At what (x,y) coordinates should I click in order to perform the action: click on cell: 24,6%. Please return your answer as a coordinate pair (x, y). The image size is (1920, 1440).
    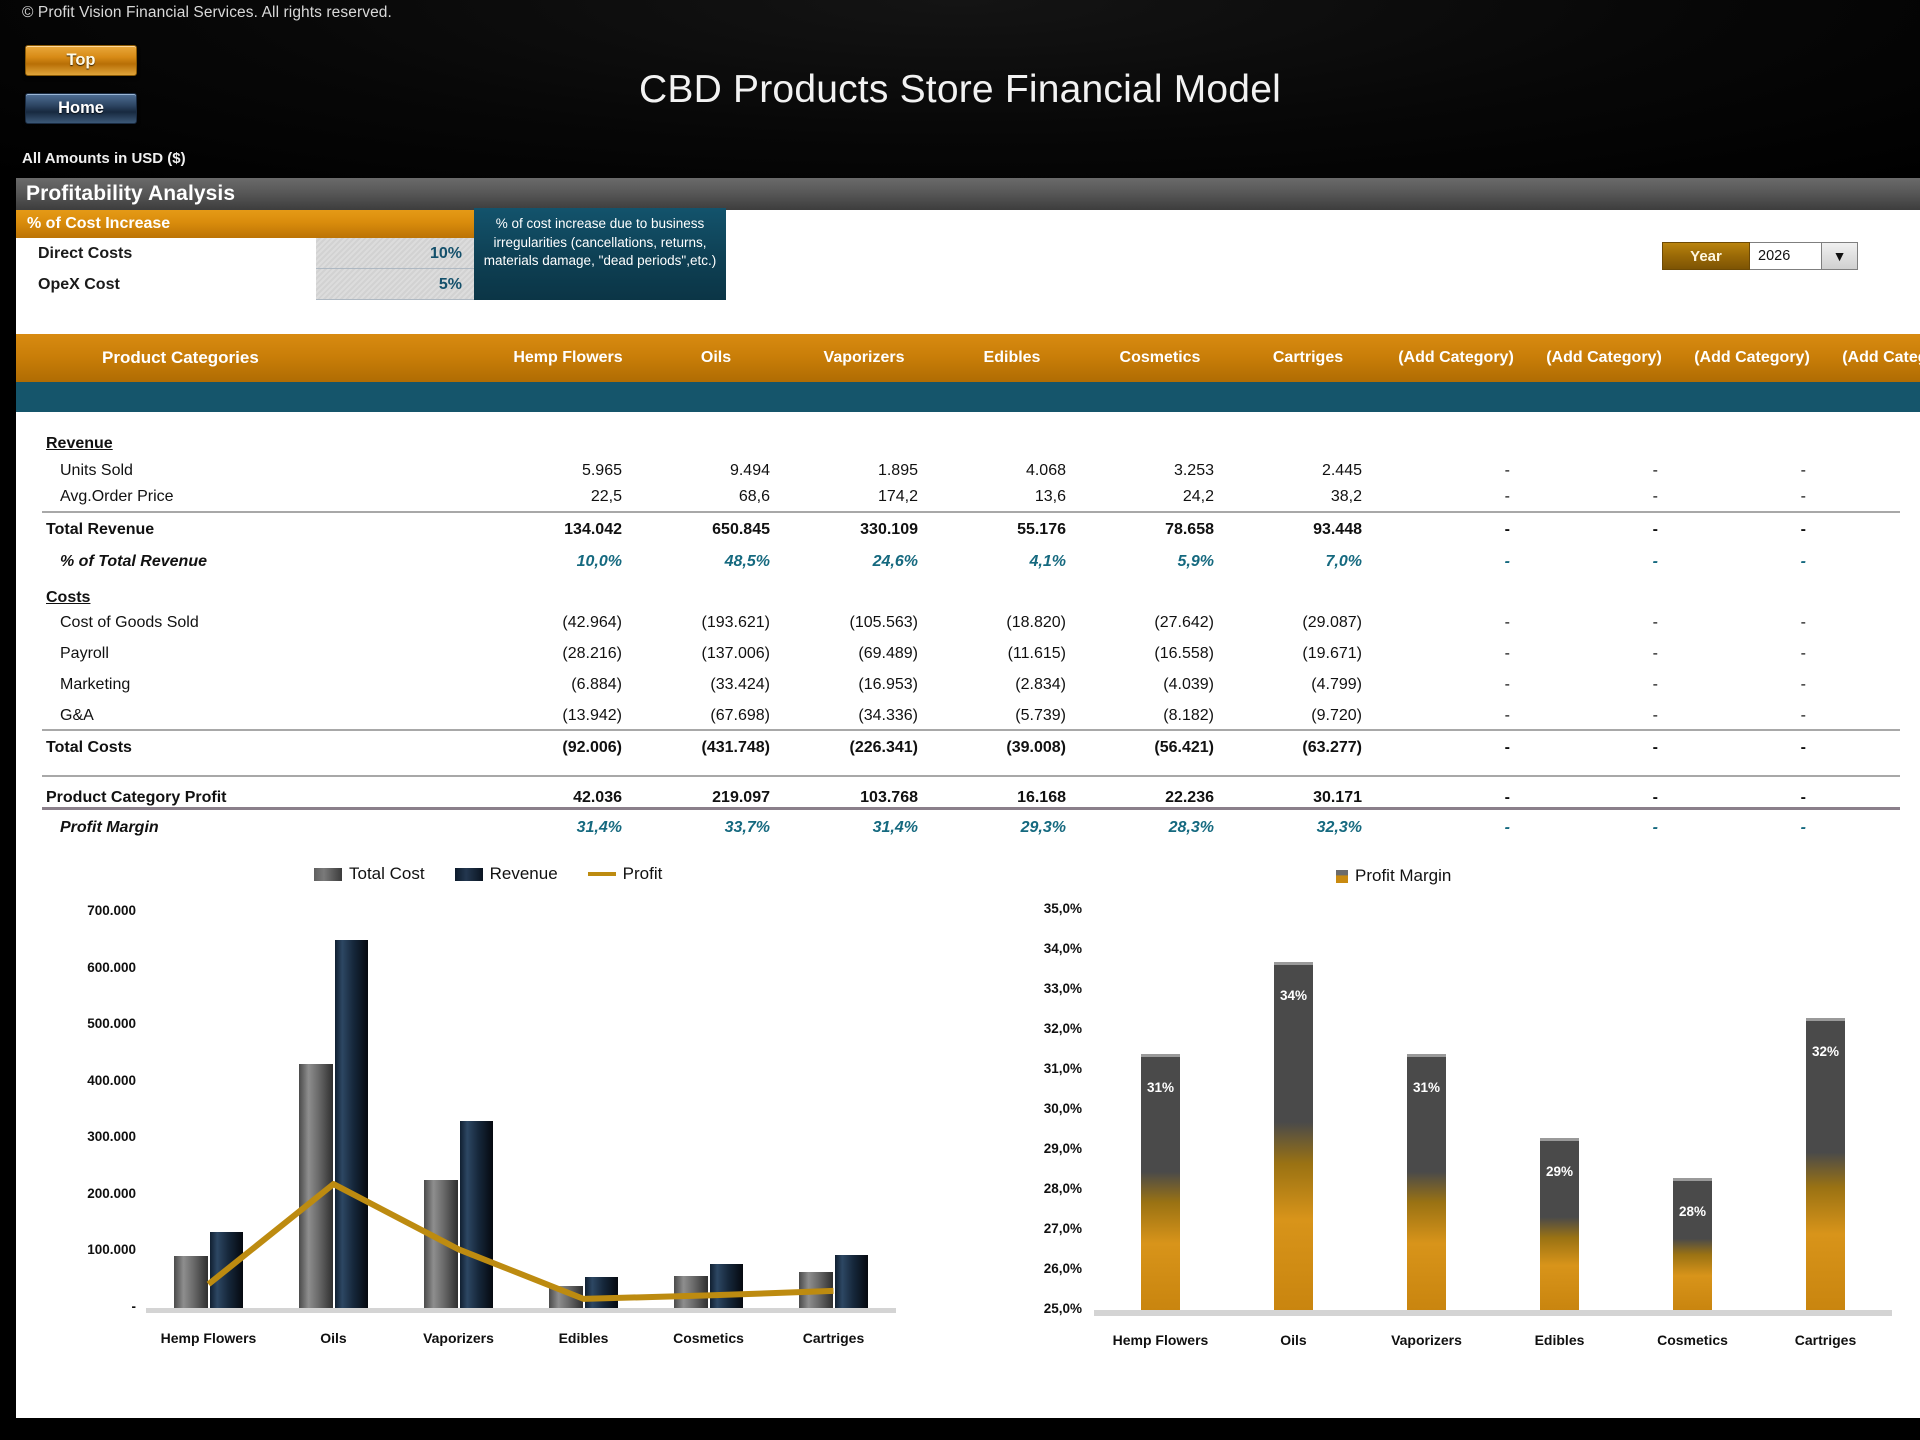
    Looking at the image, I should click on (895, 561).